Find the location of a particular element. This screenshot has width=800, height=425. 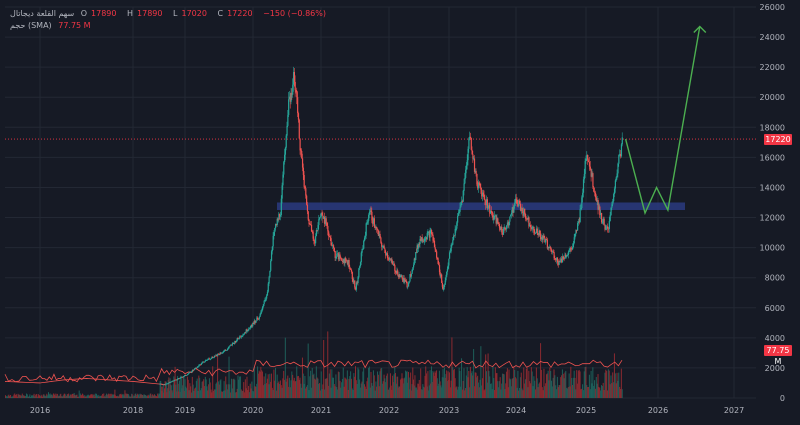

y-tick-label: 24000 is located at coordinates (772, 37).